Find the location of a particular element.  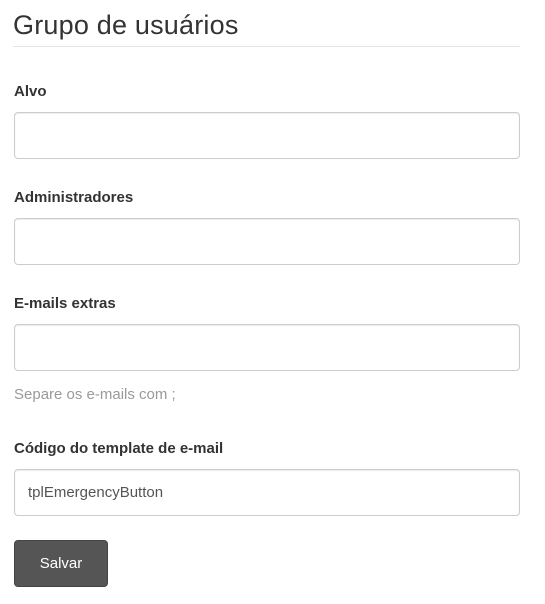

administradores-input is located at coordinates (267, 241).